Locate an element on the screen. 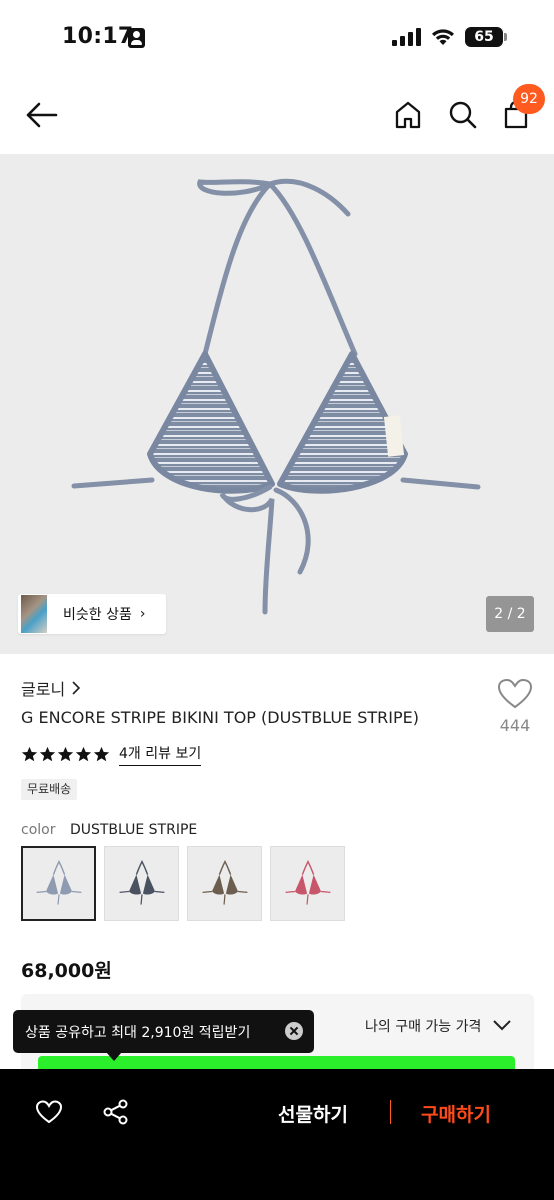 This screenshot has height=1200, width=554. tooltip-text: 상품 공유하고 최대 2,910원 적립받기 is located at coordinates (138, 1032).